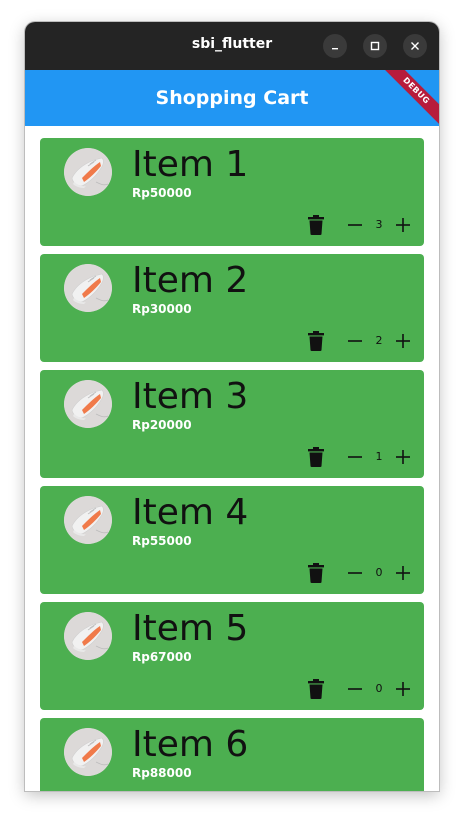 Image resolution: width=464 pixels, height=819 pixels. Describe the element at coordinates (232, 46) in the screenshot. I see `title-bar: sbi_flutter` at that location.